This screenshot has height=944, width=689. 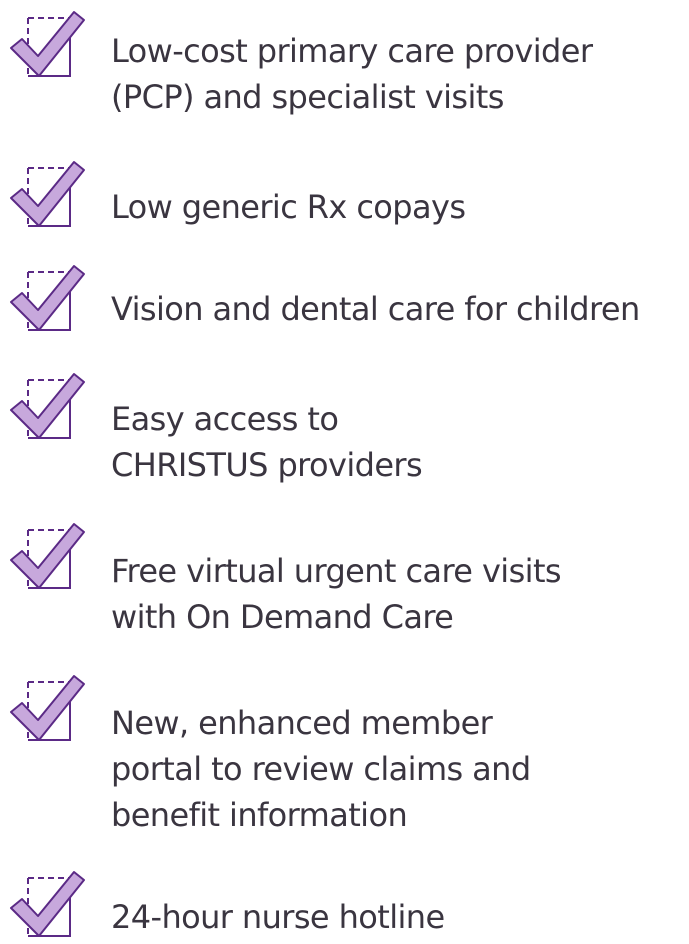 What do you see at coordinates (352, 51) in the screenshot?
I see `benefit-text-line: Low-cost primary care provider` at bounding box center [352, 51].